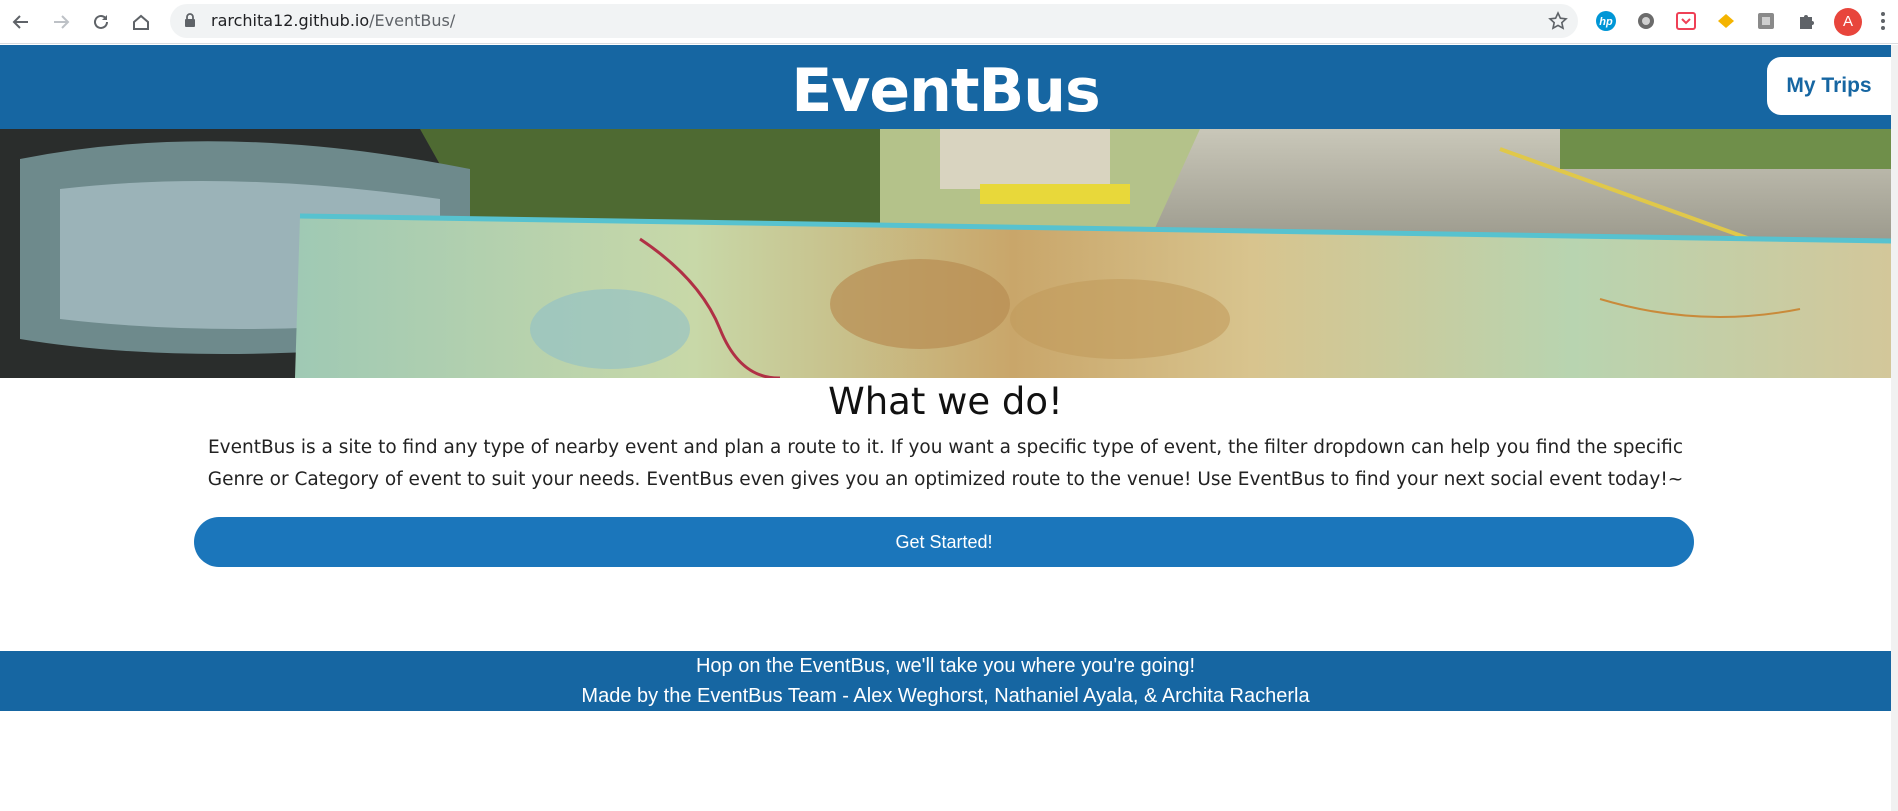  What do you see at coordinates (1686, 21) in the screenshot?
I see `pocket-icon` at bounding box center [1686, 21].